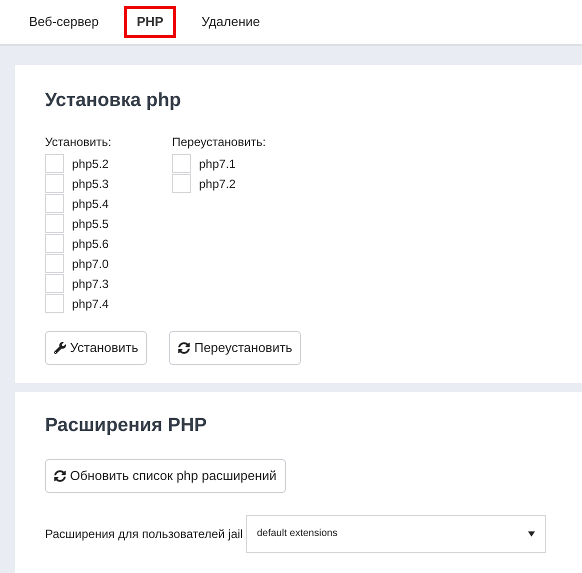 Image resolution: width=582 pixels, height=573 pixels. What do you see at coordinates (90, 184) in the screenshot?
I see `checkbox-label: php5.3` at bounding box center [90, 184].